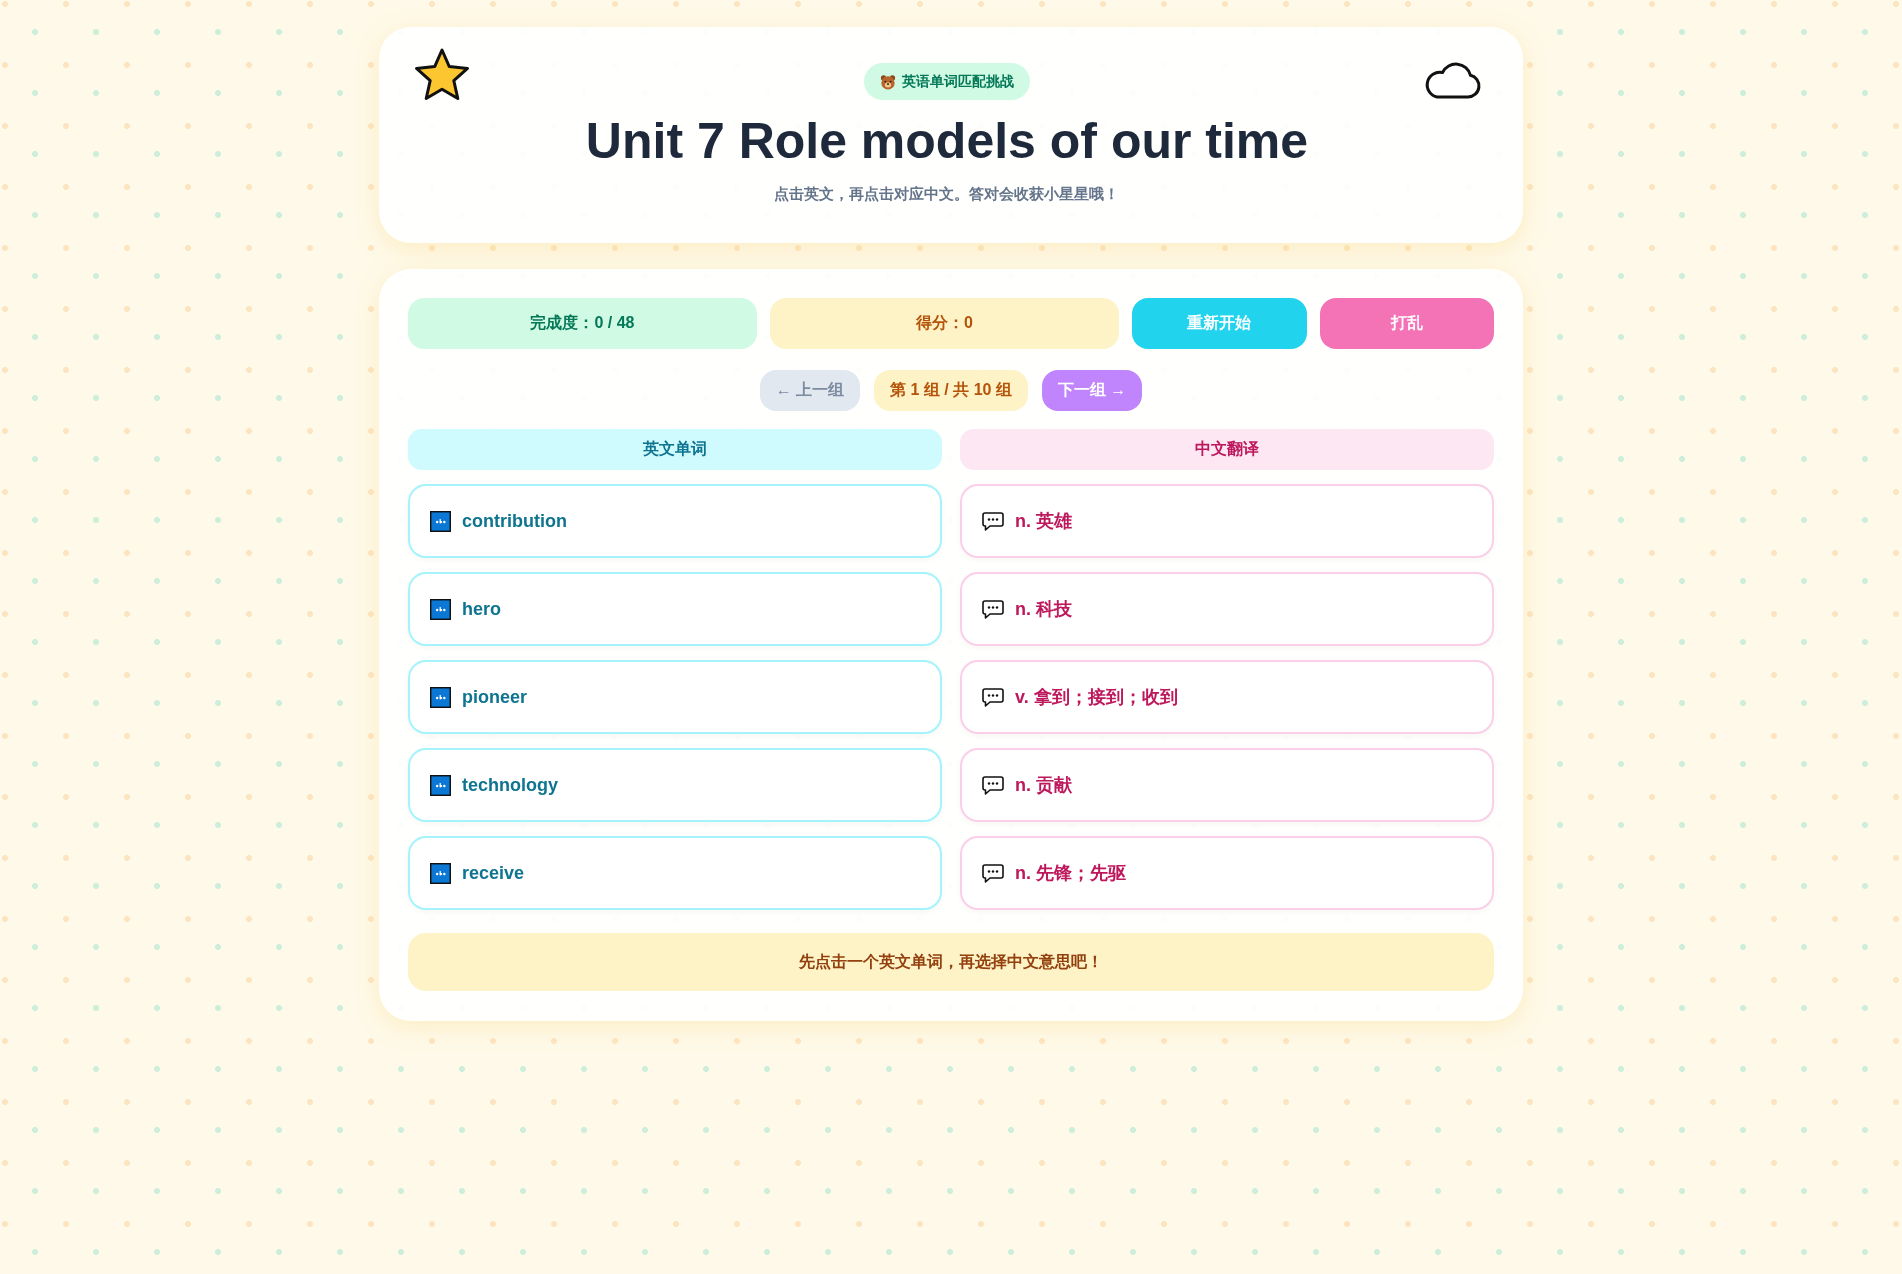 The width and height of the screenshot is (1902, 1274). Describe the element at coordinates (675, 873) in the screenshot. I see `word-card: receive` at that location.